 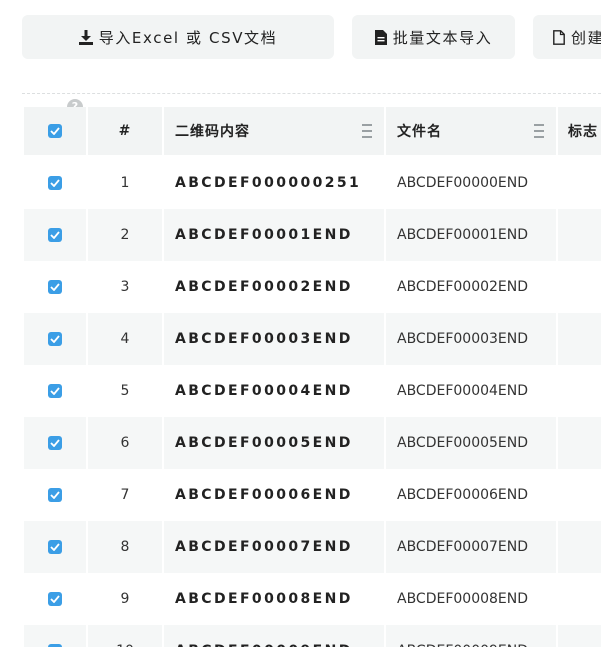 What do you see at coordinates (275, 391) in the screenshot?
I see `row-qr-content: ABCDEF00004END` at bounding box center [275, 391].